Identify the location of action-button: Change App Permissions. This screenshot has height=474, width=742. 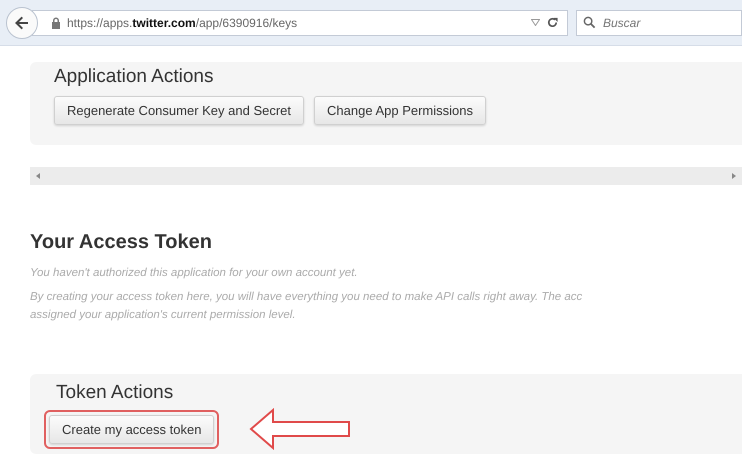
(400, 110).